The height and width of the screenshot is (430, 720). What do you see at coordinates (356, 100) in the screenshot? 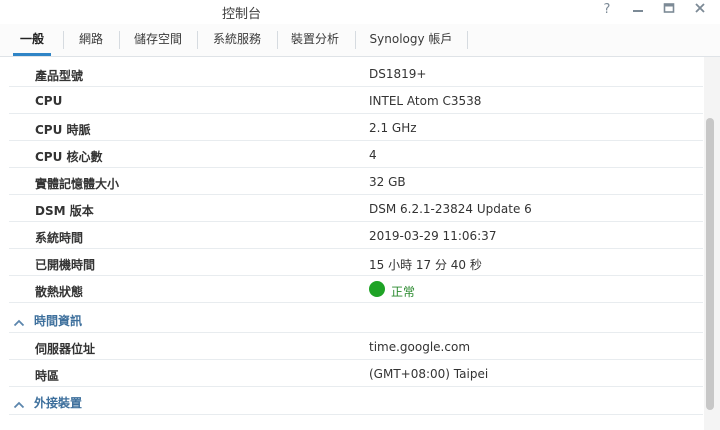
I see `info-row-cpu: CPU INTEL Atom C3538` at bounding box center [356, 100].